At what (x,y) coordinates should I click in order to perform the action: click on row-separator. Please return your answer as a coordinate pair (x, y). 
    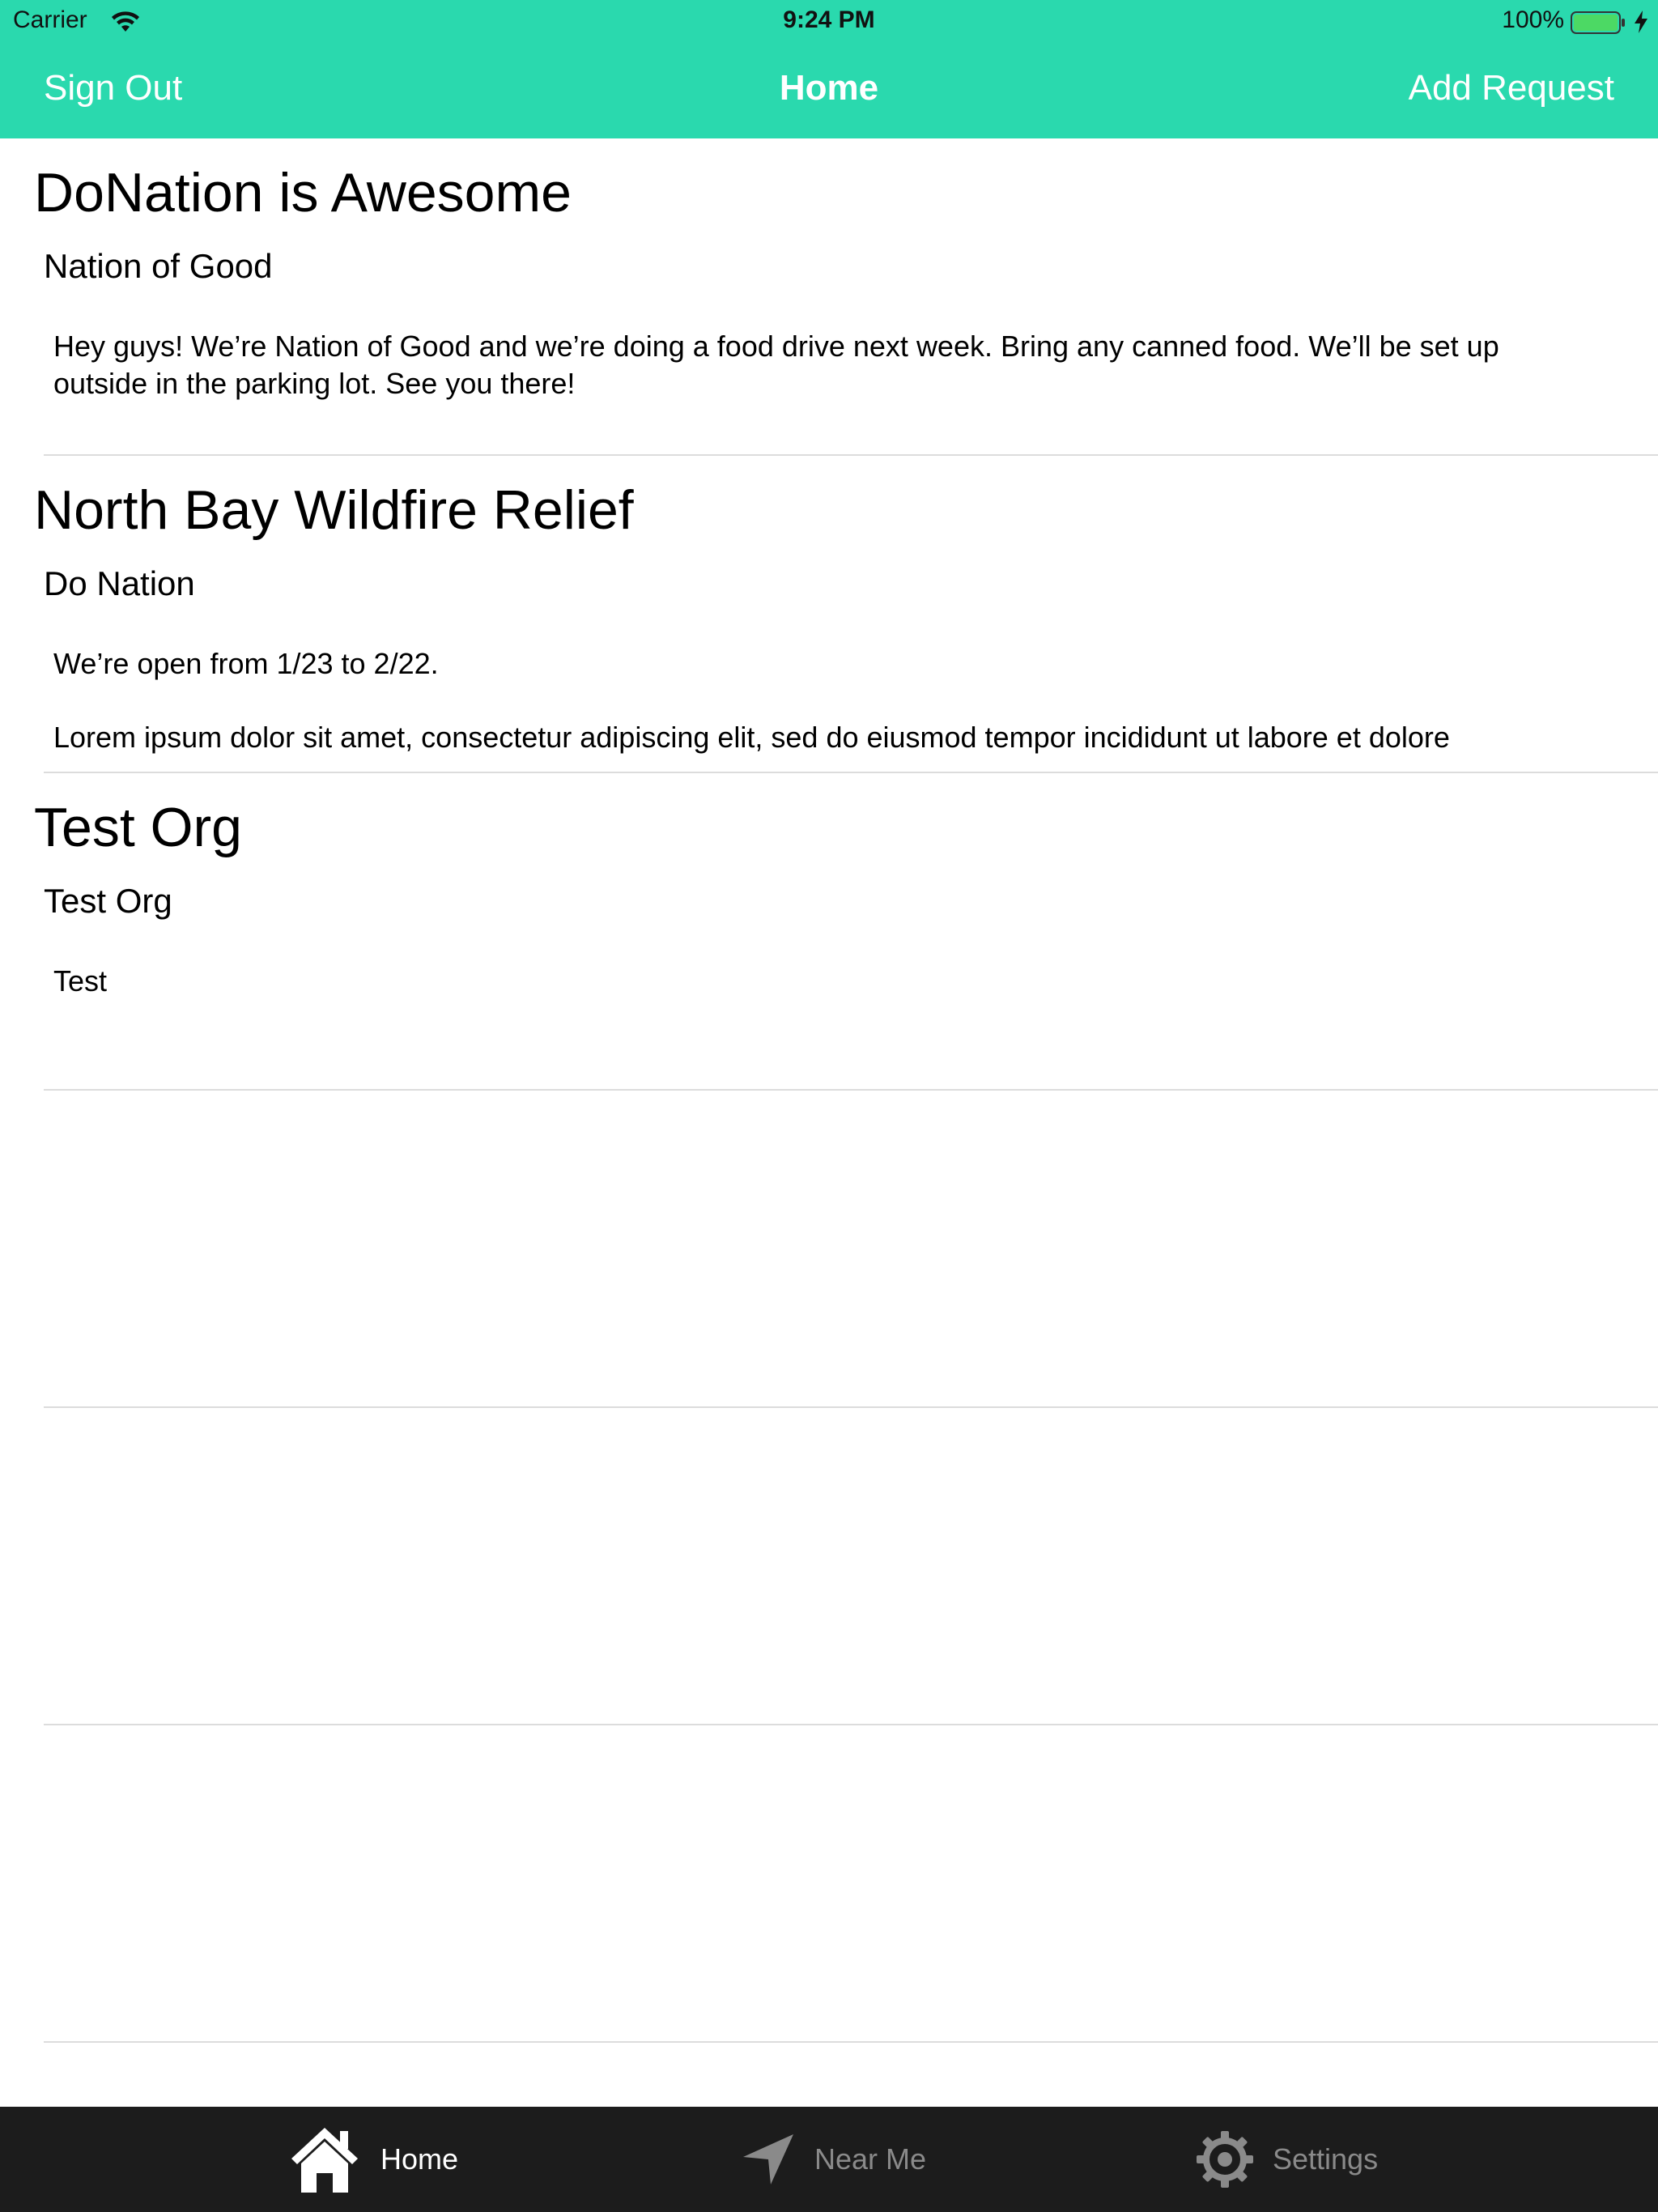
    Looking at the image, I should click on (851, 2042).